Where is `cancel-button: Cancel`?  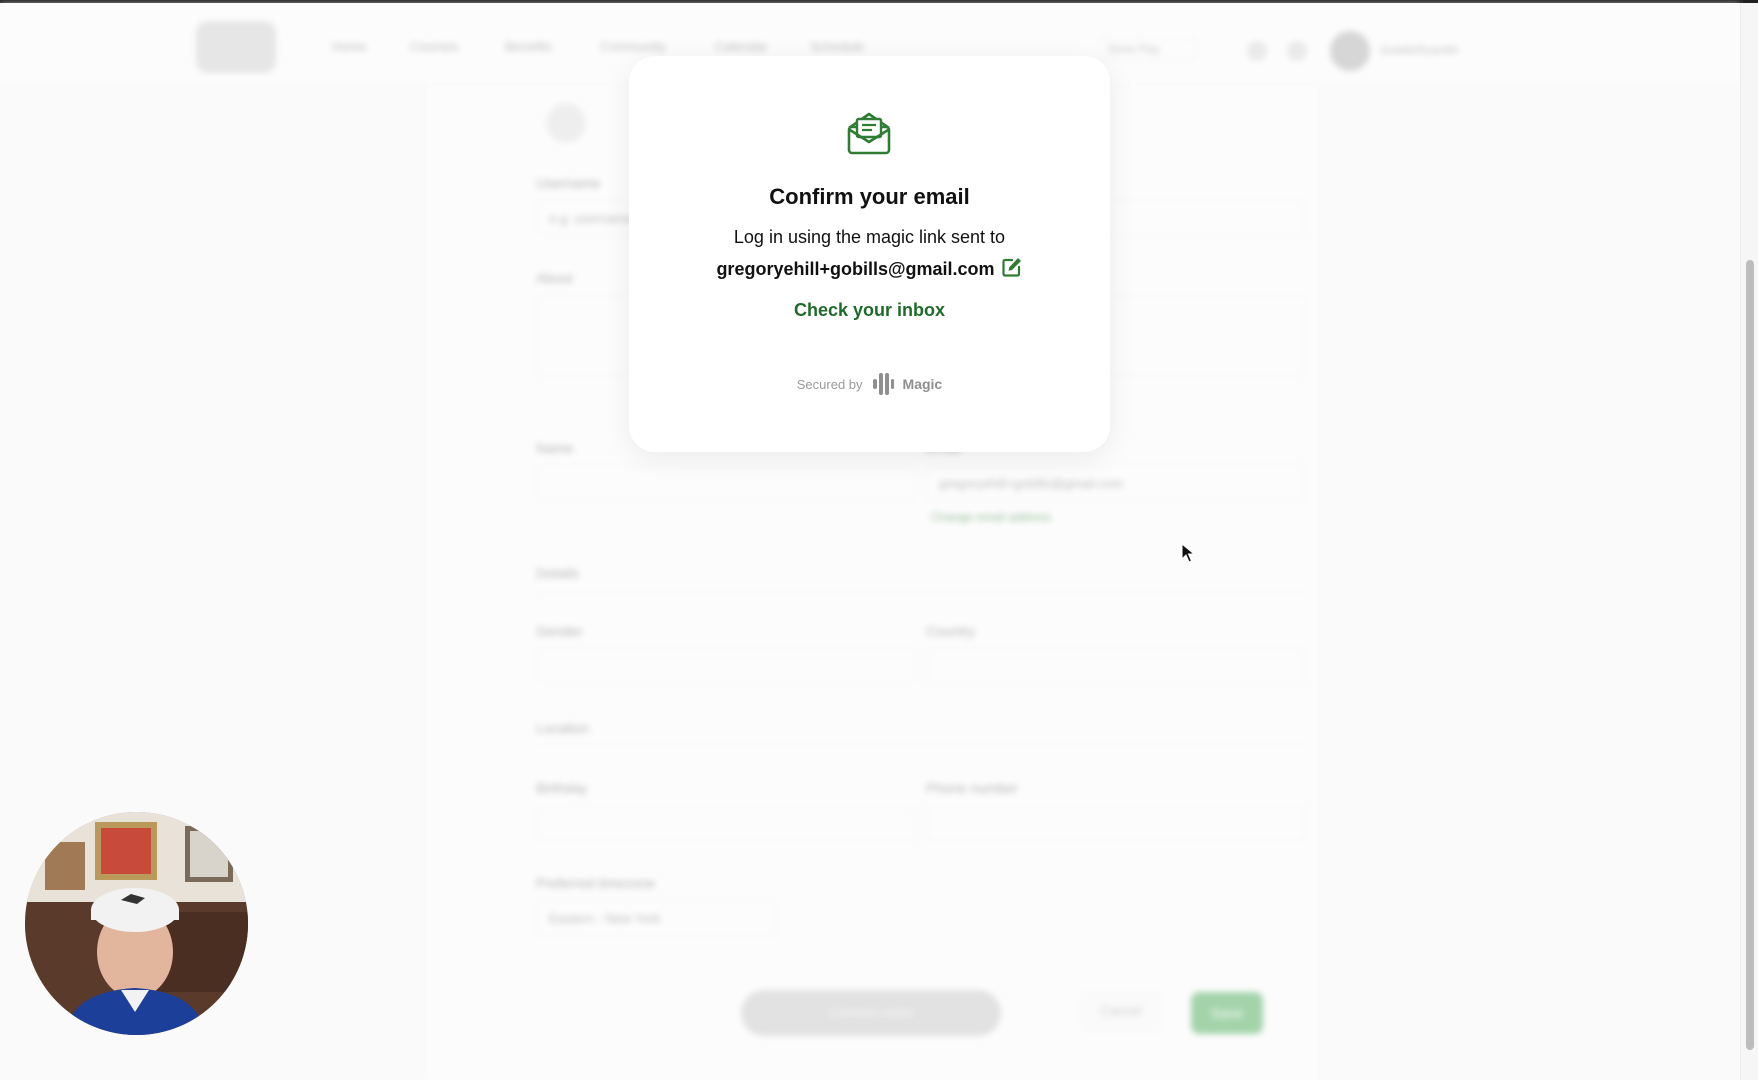 cancel-button: Cancel is located at coordinates (1121, 1011).